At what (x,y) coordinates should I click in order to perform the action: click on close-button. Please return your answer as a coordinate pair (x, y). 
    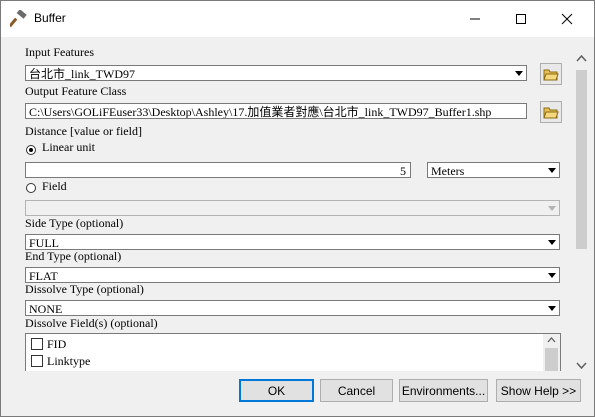
    Looking at the image, I should click on (567, 19).